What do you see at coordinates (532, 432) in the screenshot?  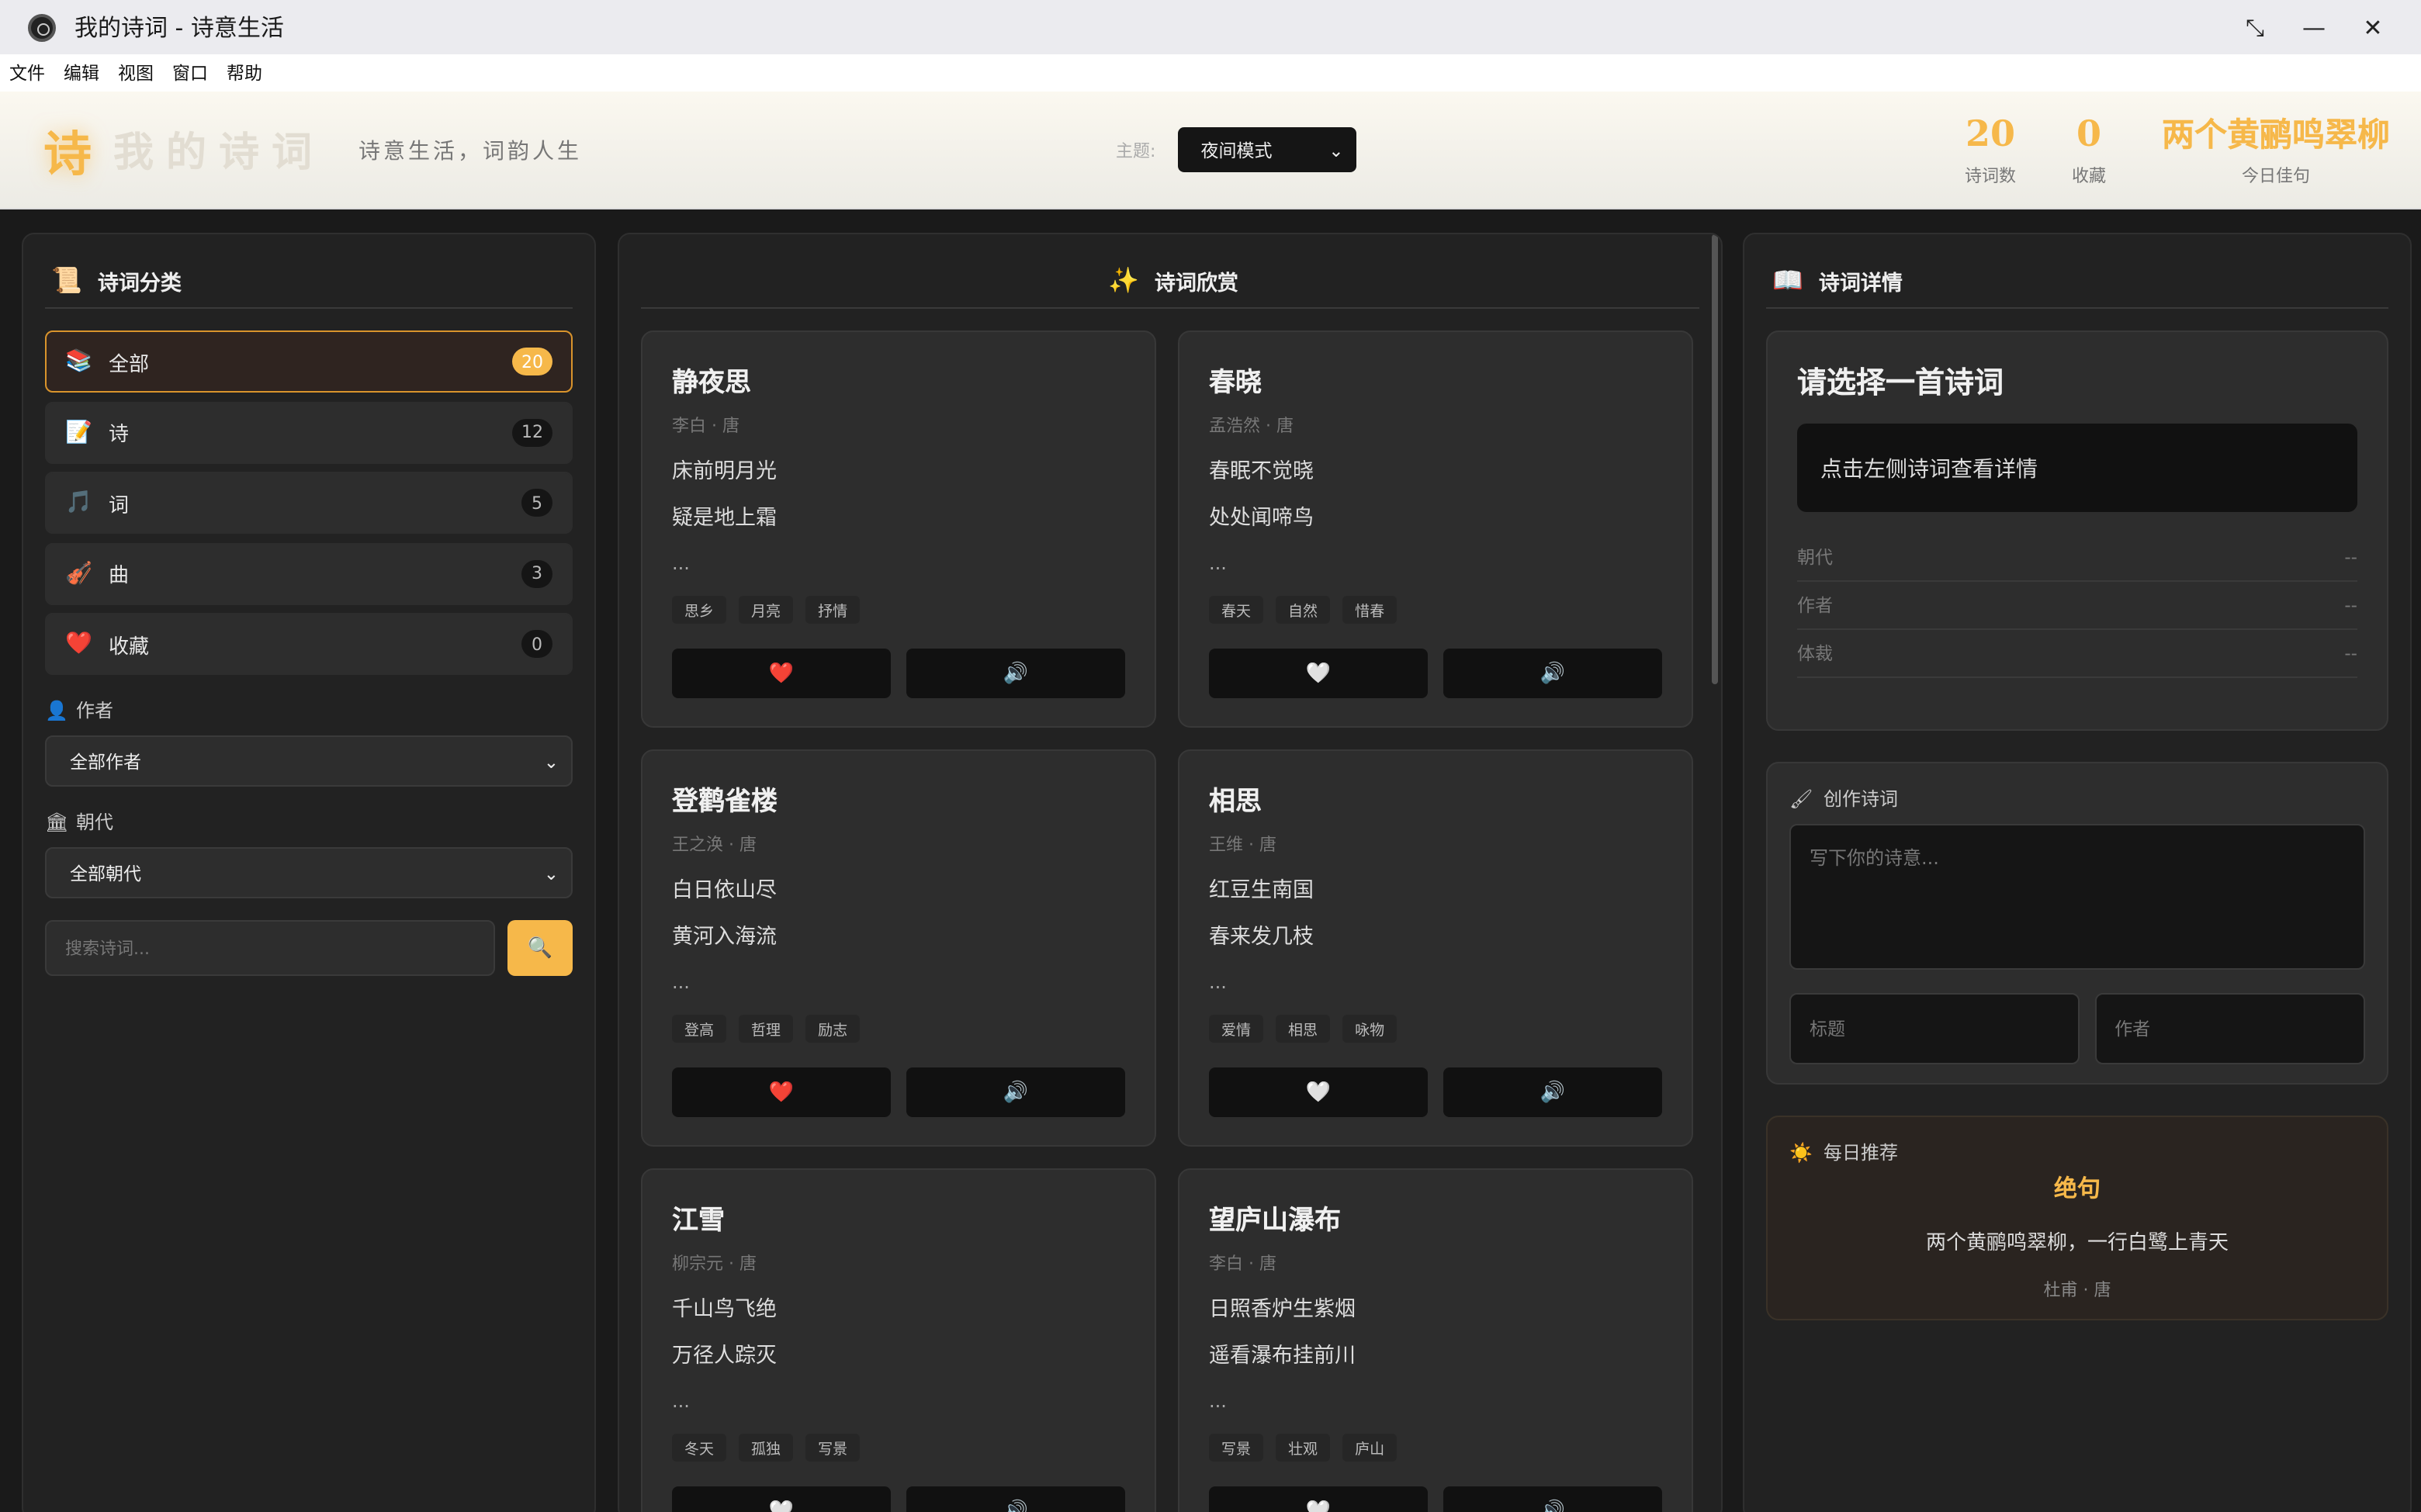 I see `category-count: 12` at bounding box center [532, 432].